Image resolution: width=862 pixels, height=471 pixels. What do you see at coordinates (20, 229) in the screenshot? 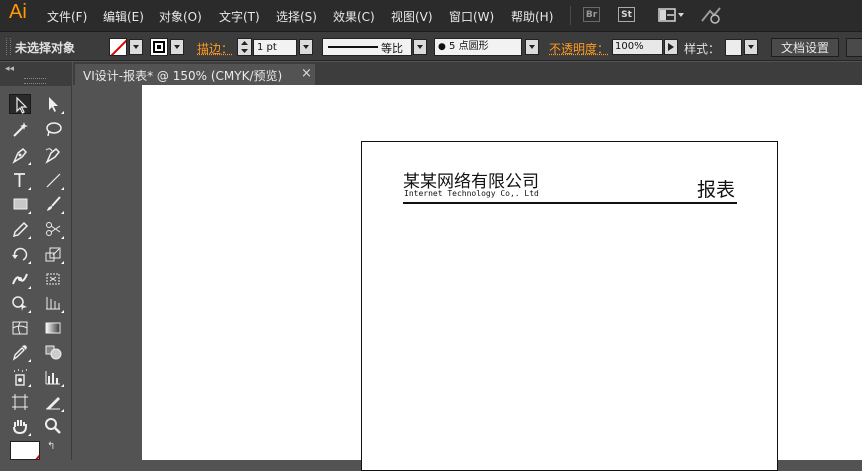
I see `pencil-tool-icon` at bounding box center [20, 229].